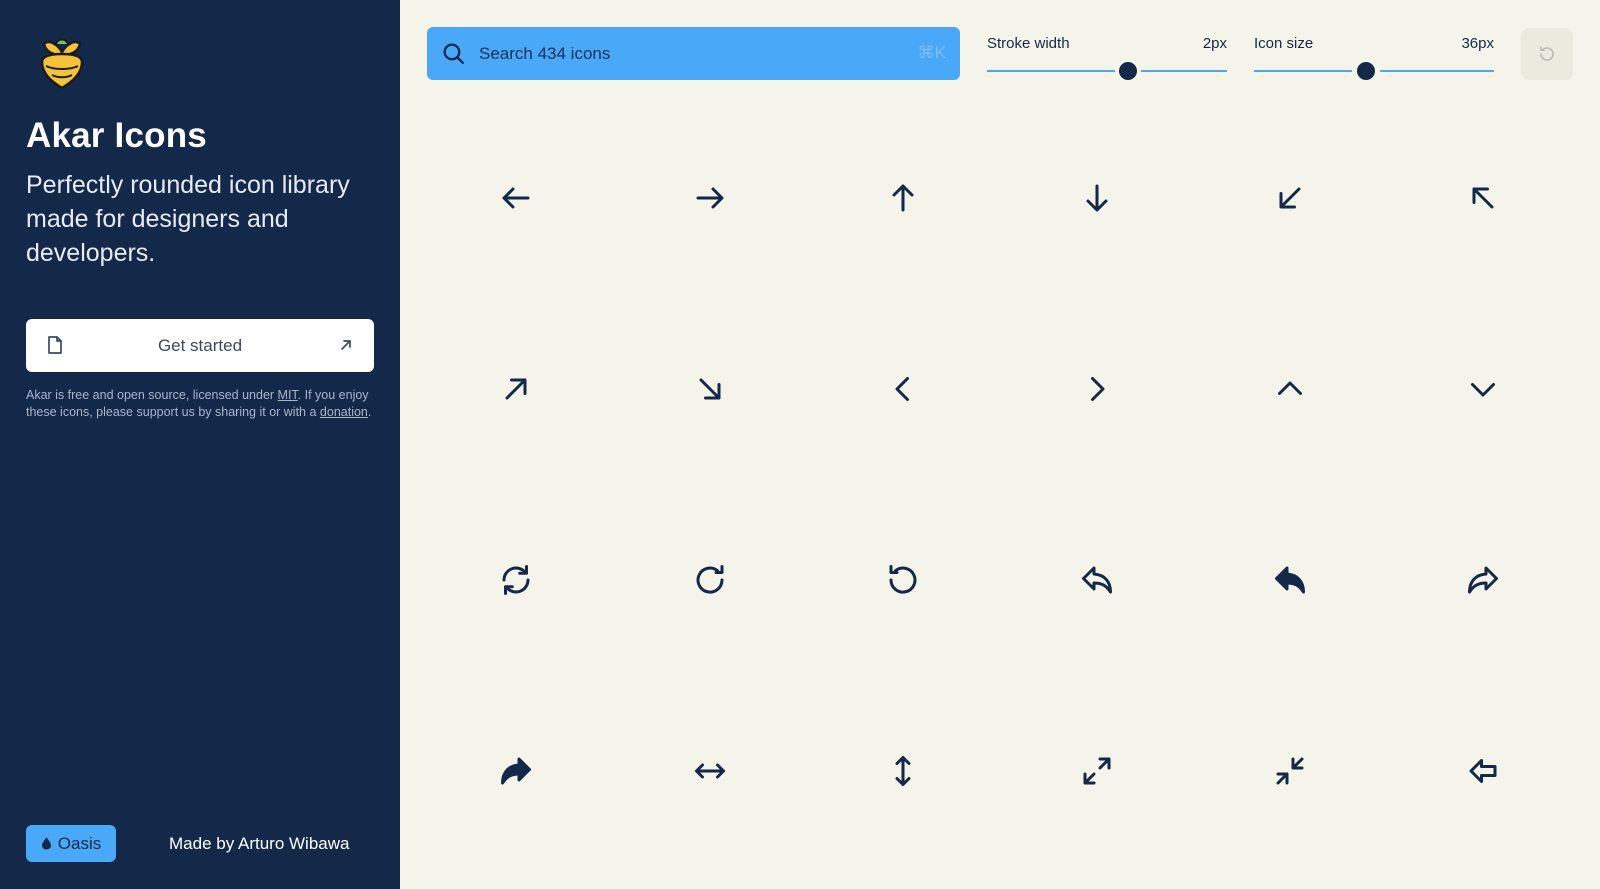  Describe the element at coordinates (62, 64) in the screenshot. I see `turnip-logo-icon` at that location.